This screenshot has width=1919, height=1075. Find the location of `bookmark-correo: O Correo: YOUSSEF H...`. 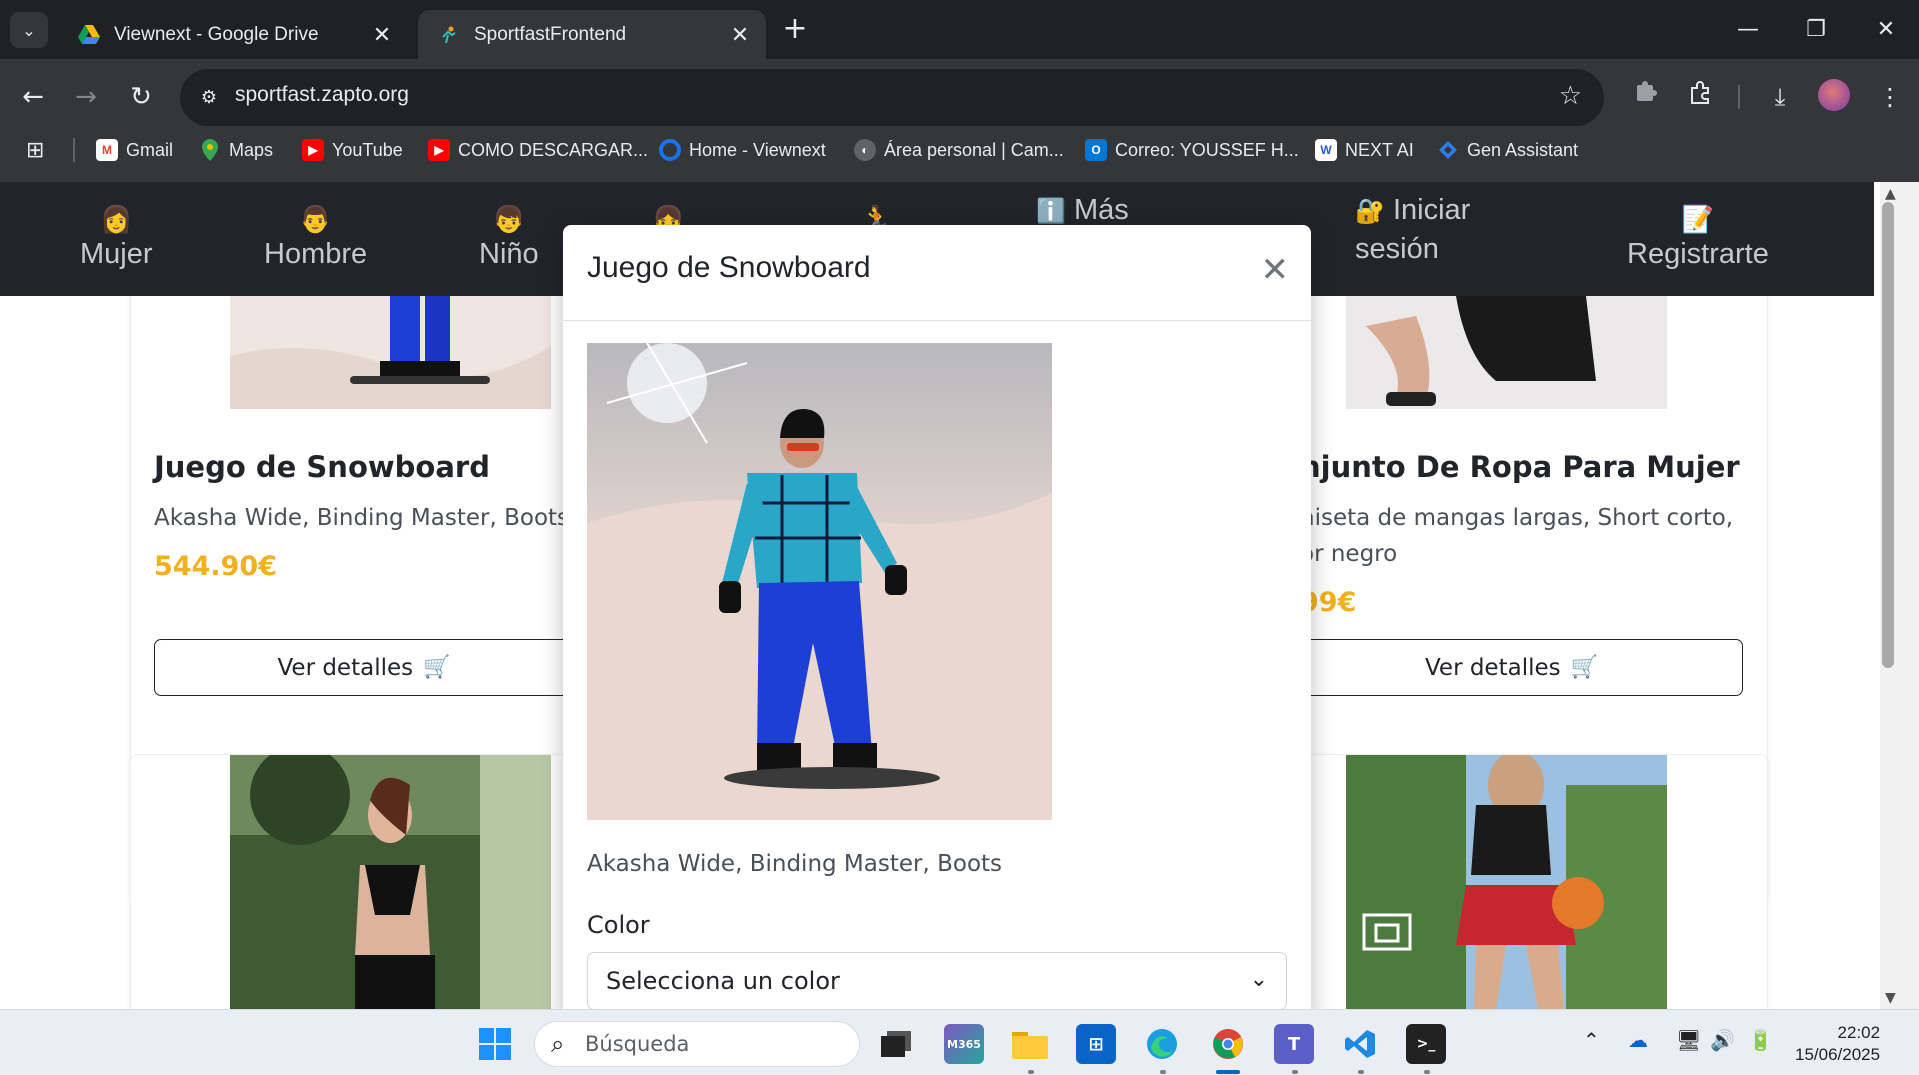

bookmark-correo: O Correo: YOUSSEF H... is located at coordinates (1192, 150).